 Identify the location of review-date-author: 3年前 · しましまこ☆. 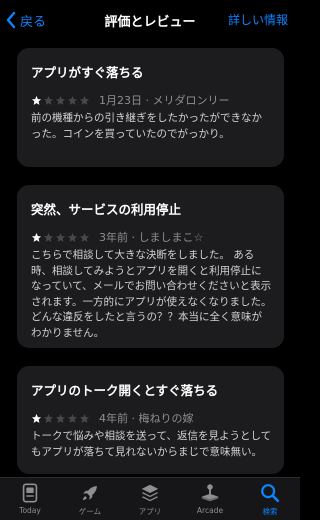
(151, 237).